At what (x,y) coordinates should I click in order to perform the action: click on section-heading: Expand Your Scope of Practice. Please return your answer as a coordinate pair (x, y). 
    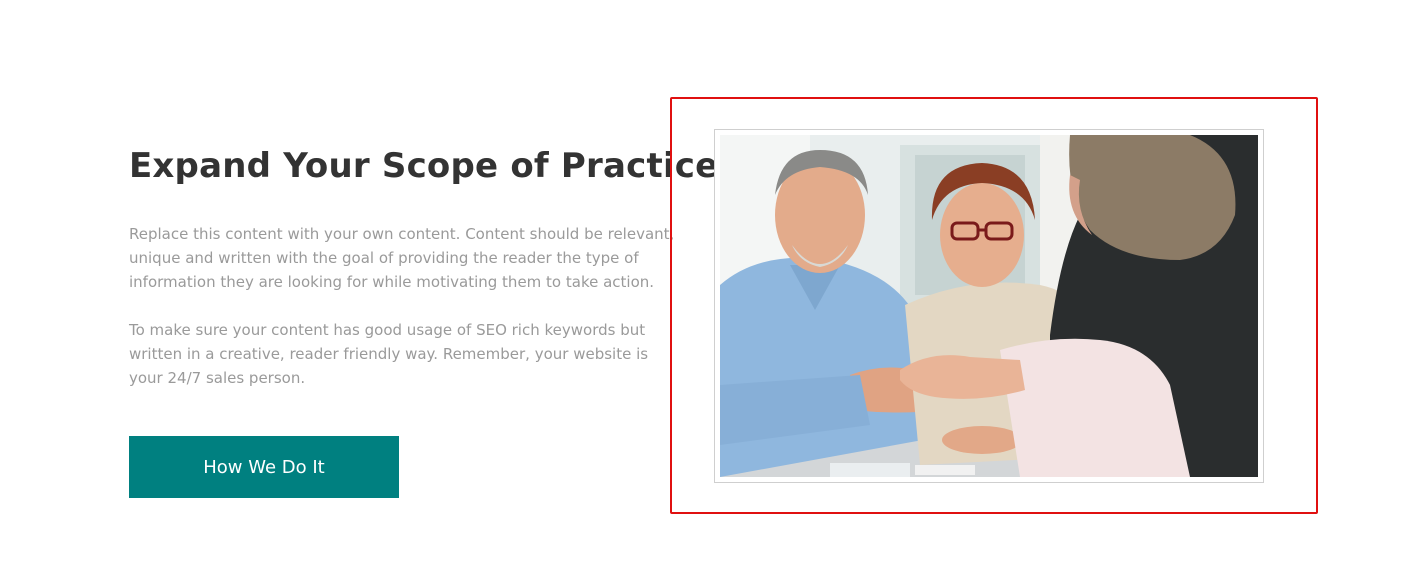
    Looking at the image, I should click on (424, 166).